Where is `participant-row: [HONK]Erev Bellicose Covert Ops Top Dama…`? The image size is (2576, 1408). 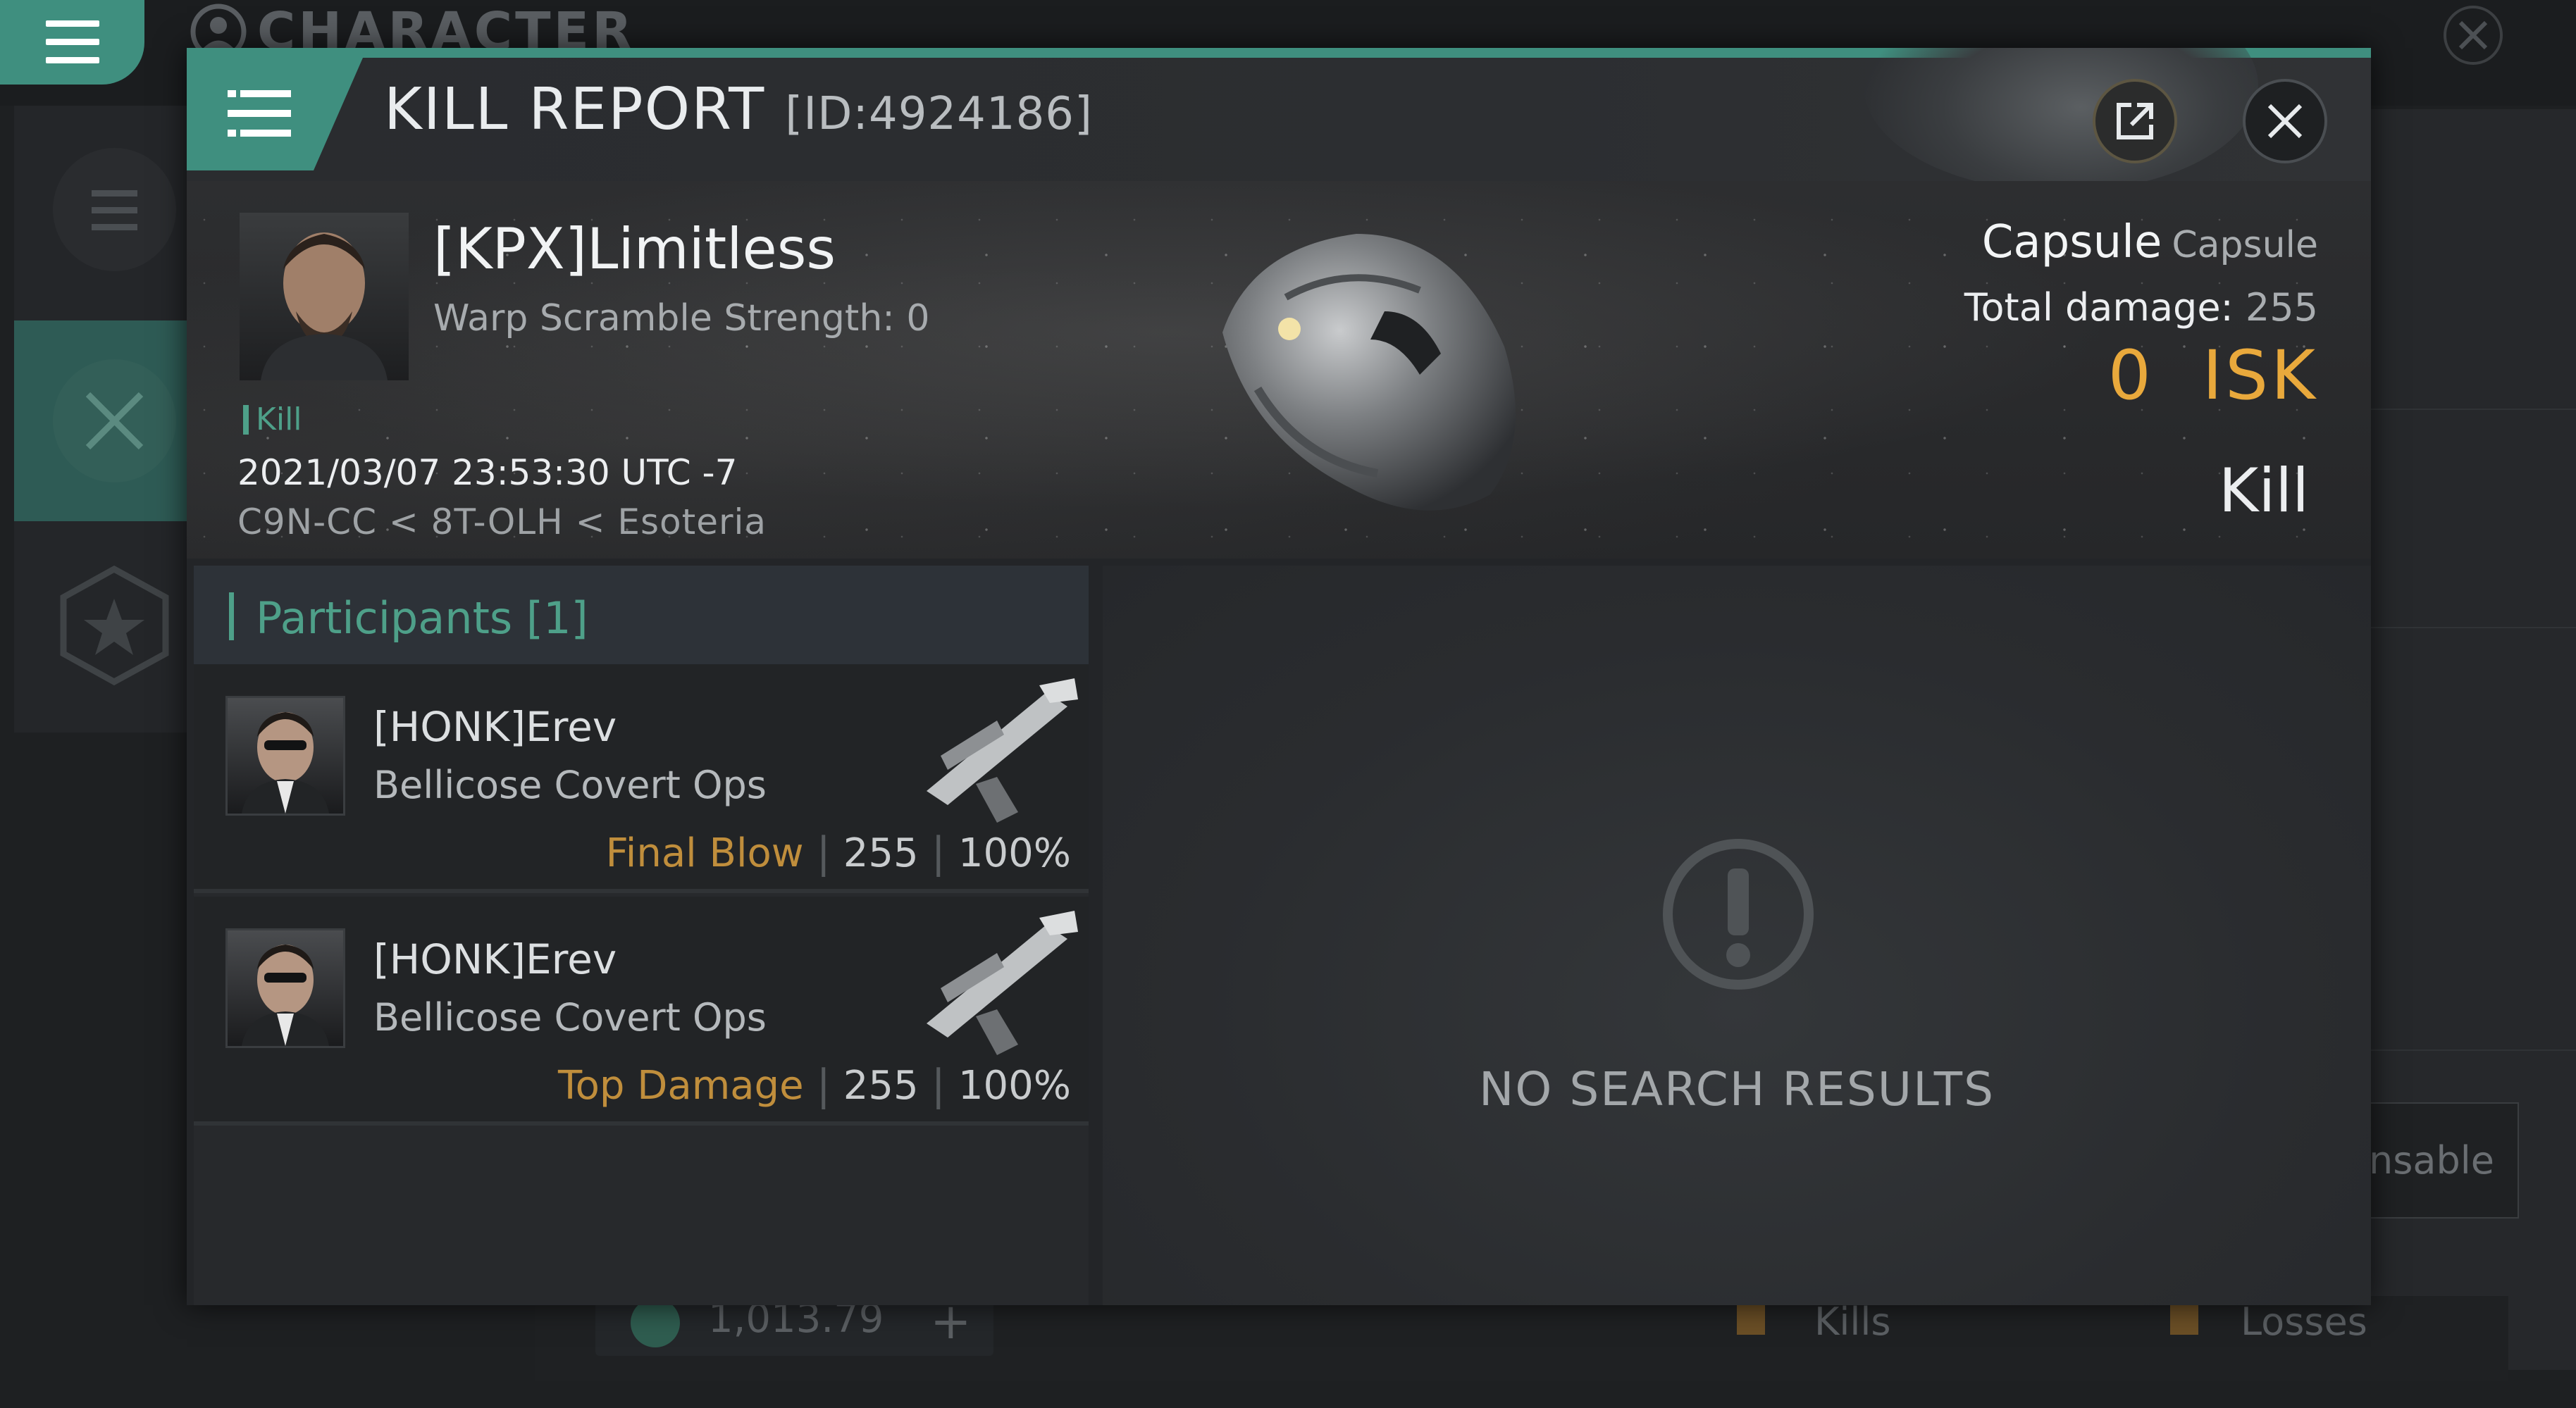 participant-row: [HONK]Erev Bellicose Covert Ops Top Dama… is located at coordinates (641, 1011).